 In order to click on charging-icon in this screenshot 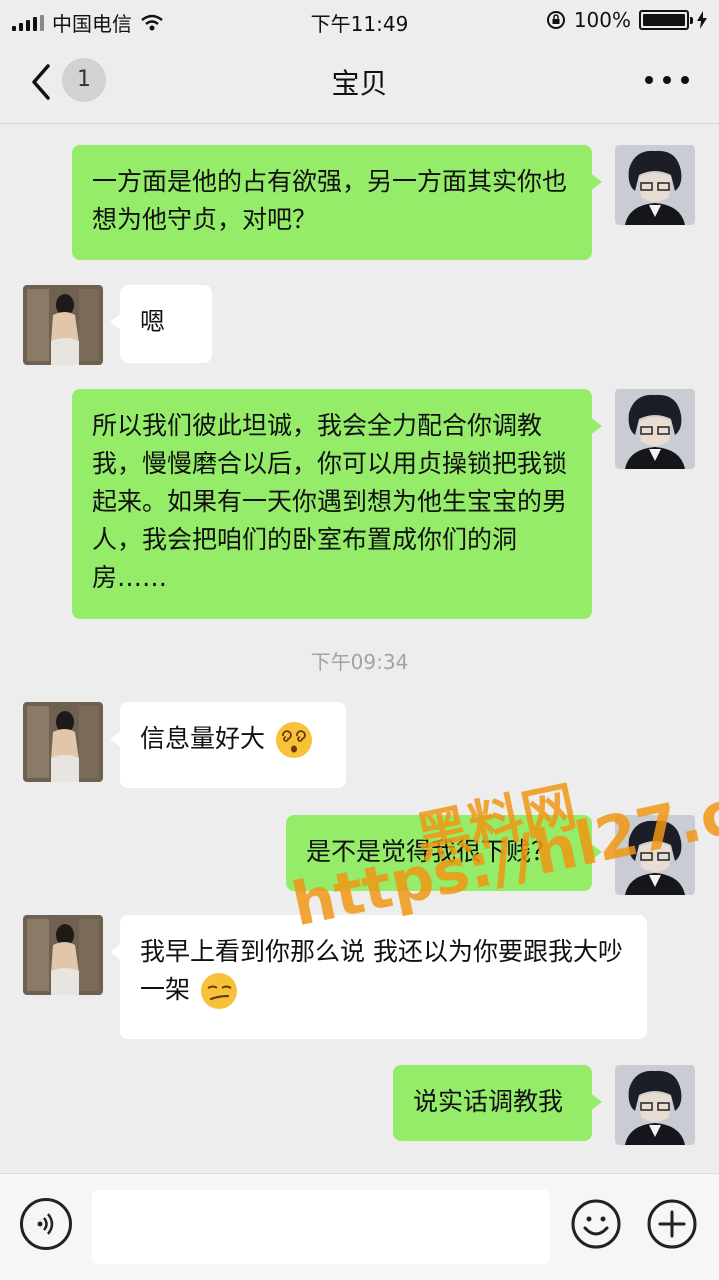, I will do `click(702, 20)`.